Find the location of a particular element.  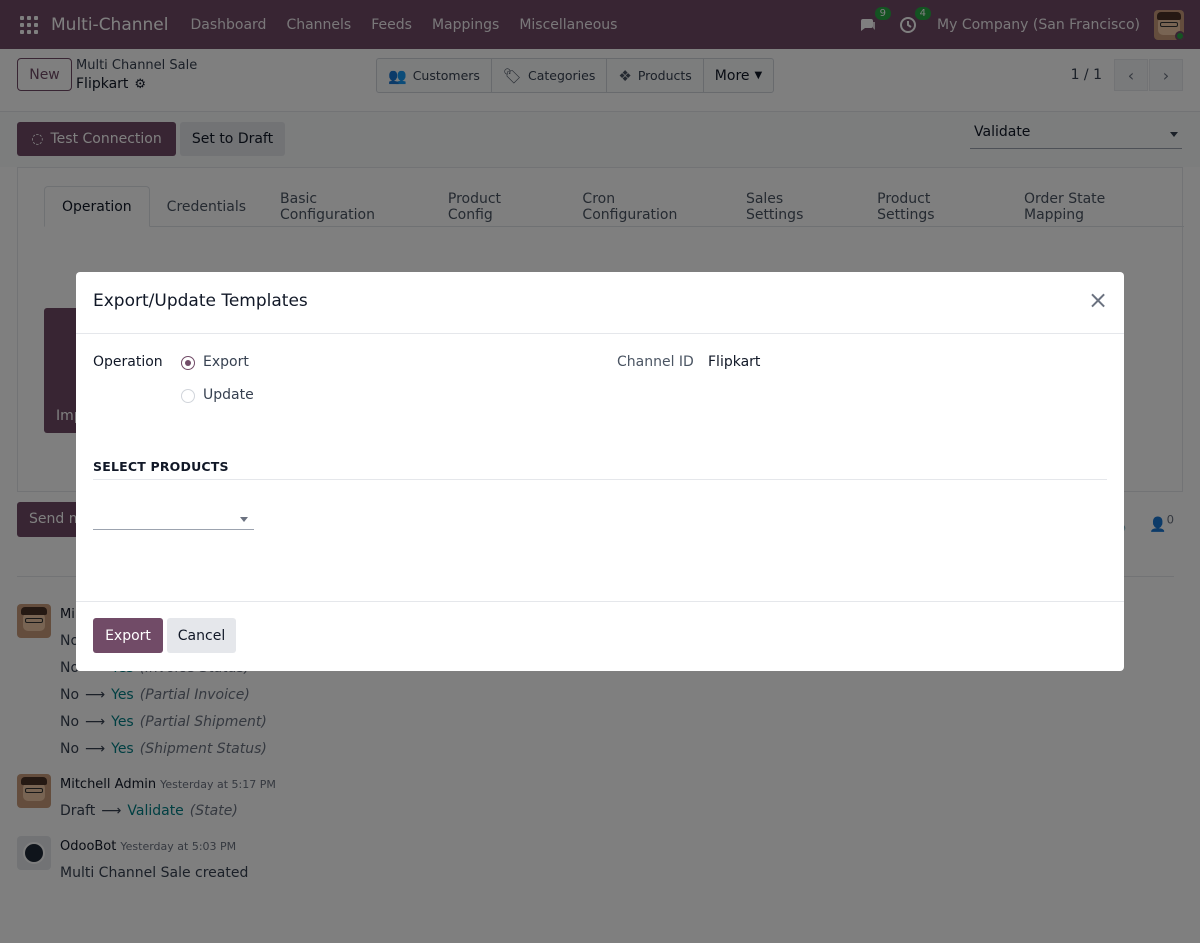

operation-label: Operation is located at coordinates (128, 362).